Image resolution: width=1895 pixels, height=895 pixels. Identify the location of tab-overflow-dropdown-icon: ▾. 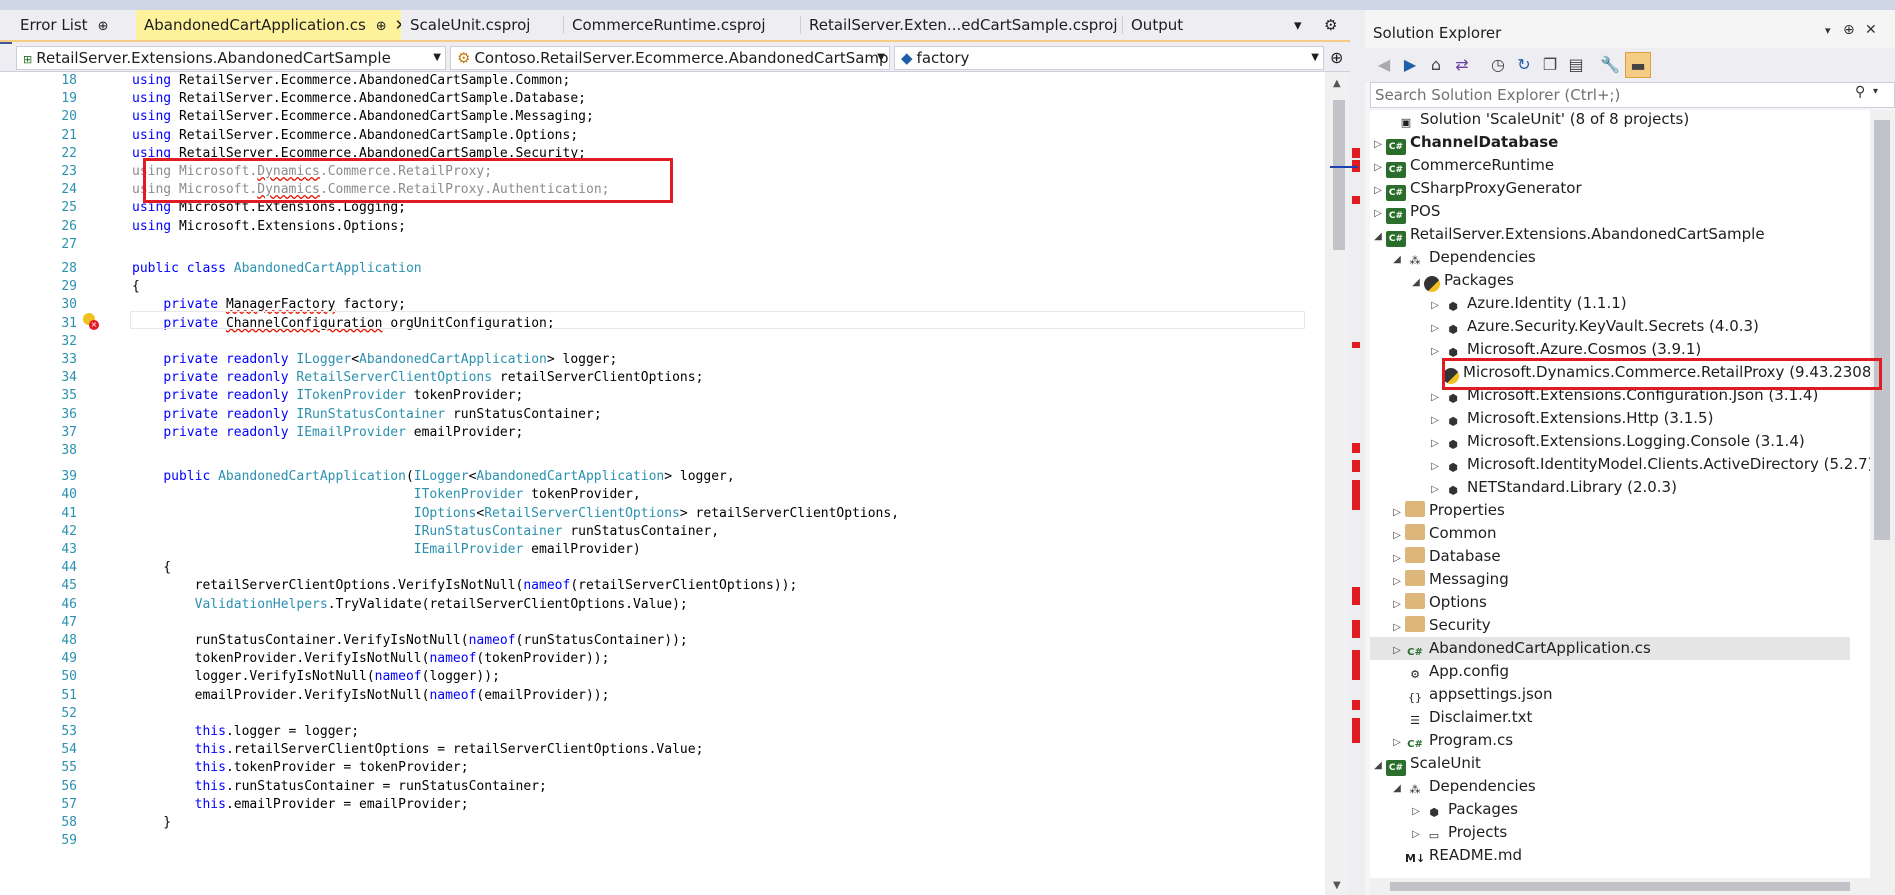
(1305, 25).